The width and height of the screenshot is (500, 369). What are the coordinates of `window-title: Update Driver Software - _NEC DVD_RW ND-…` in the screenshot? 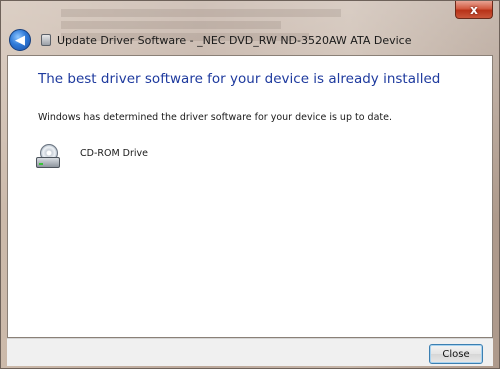 It's located at (234, 40).